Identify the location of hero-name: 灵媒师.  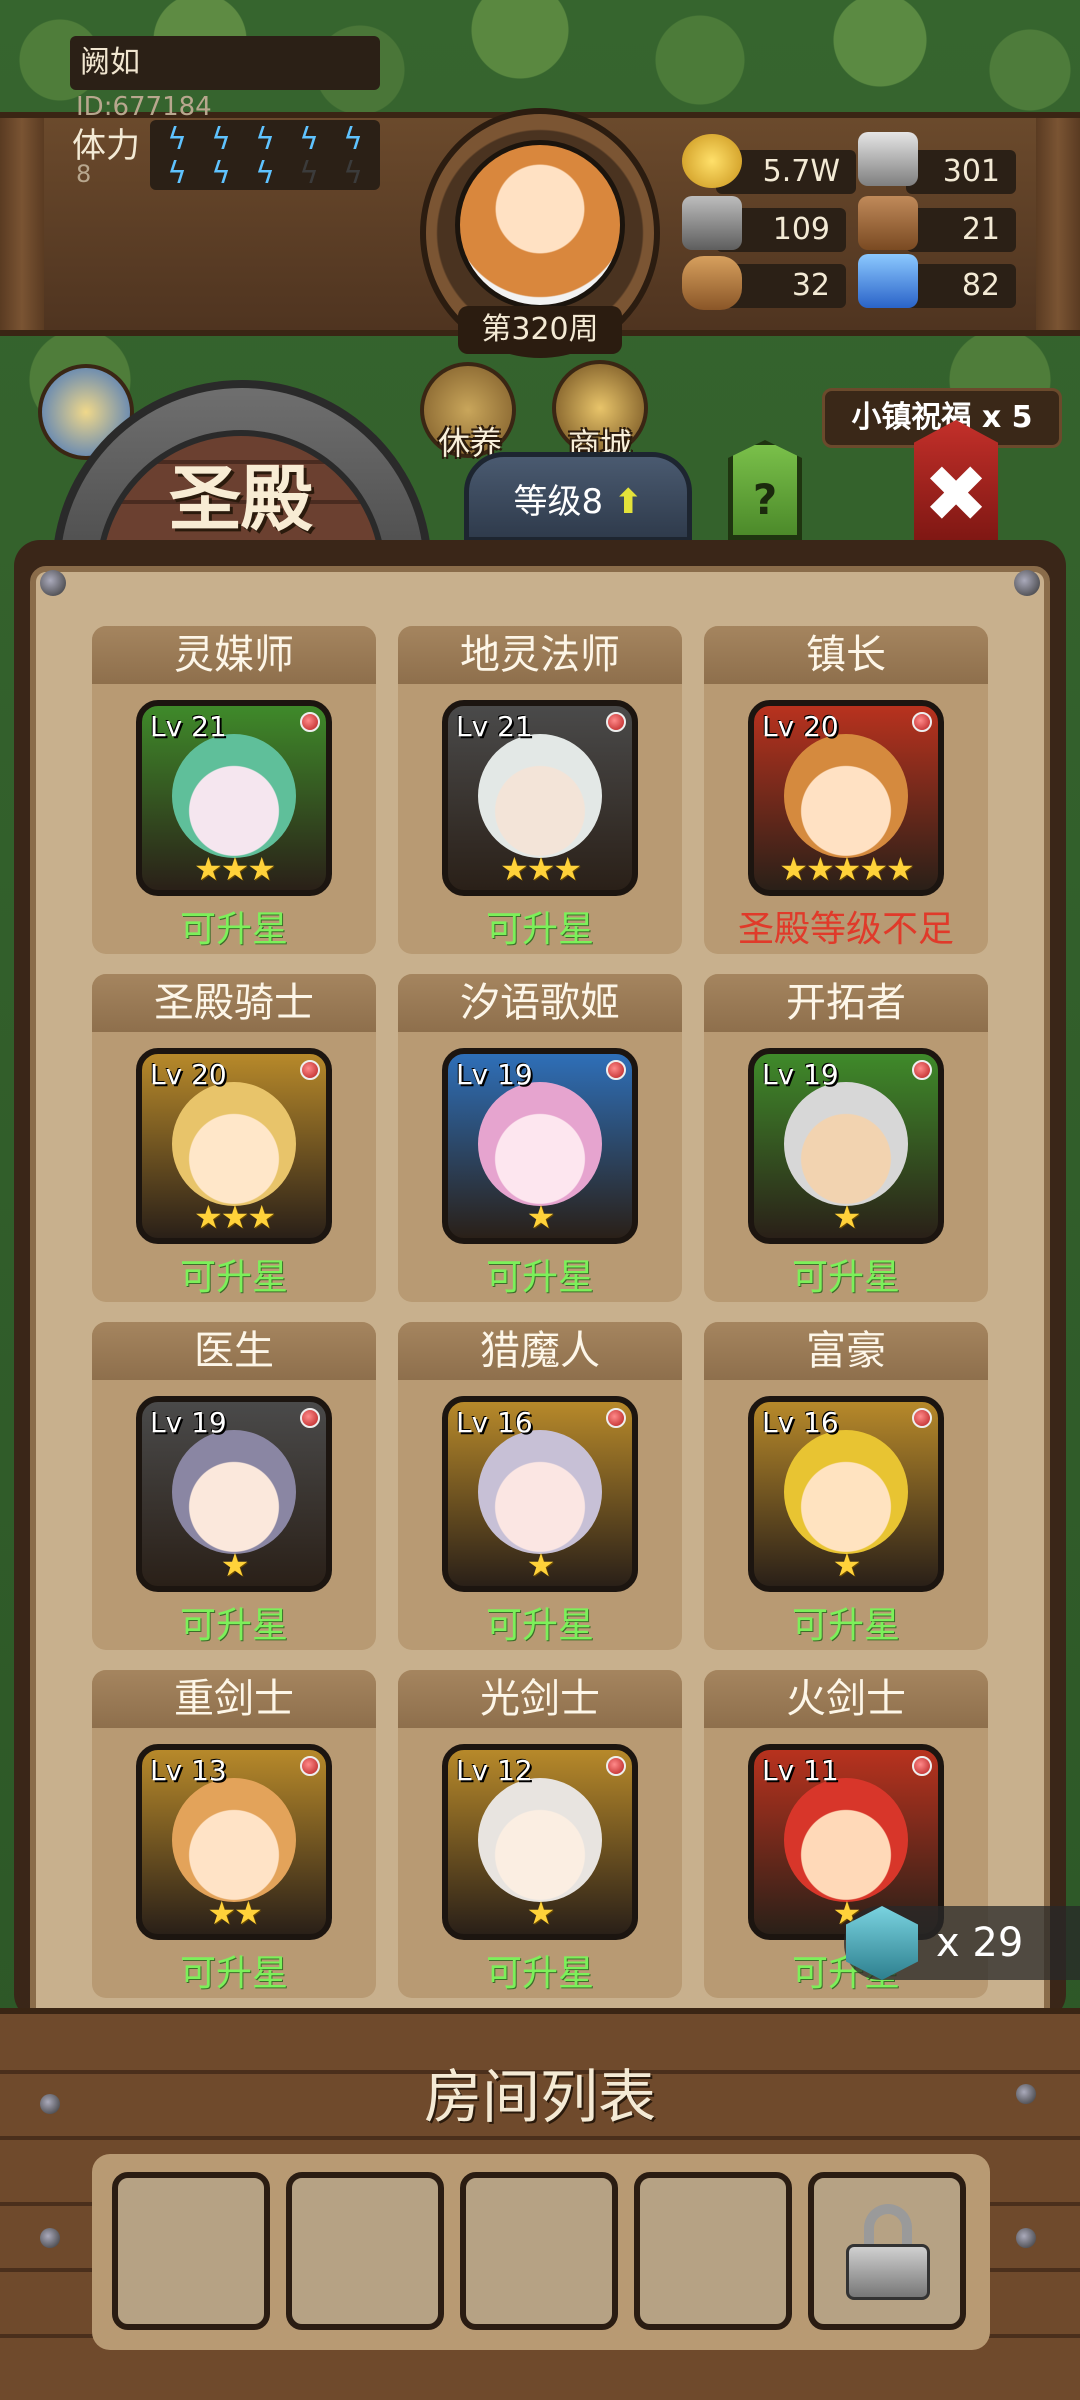
(234, 655).